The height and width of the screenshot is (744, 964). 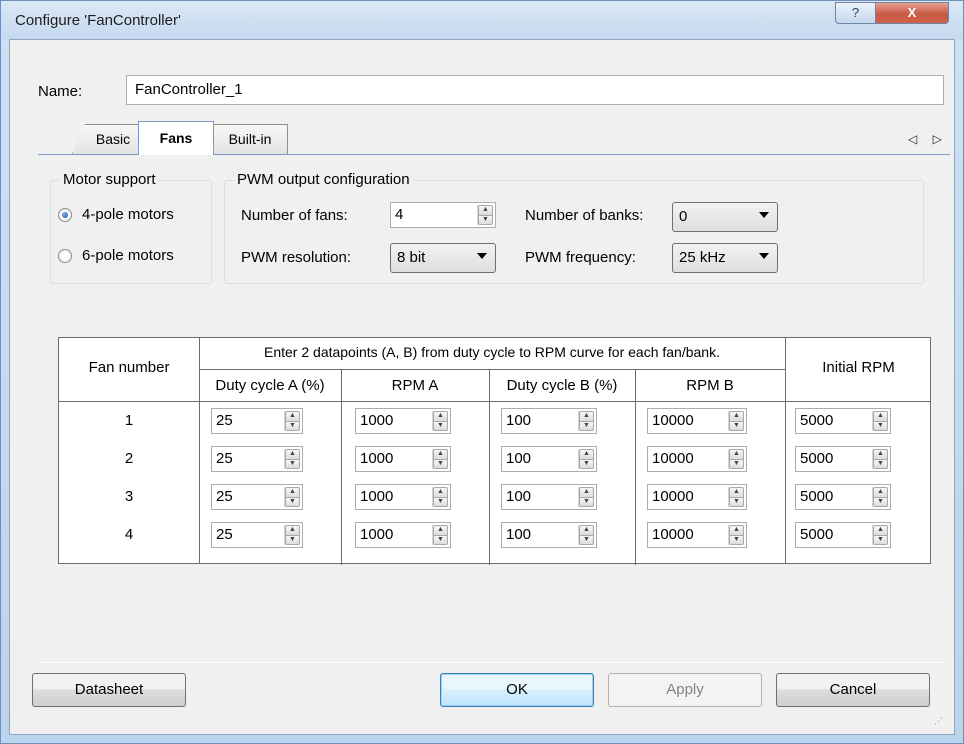 What do you see at coordinates (65, 255) in the screenshot?
I see `radio-unchecked-icon` at bounding box center [65, 255].